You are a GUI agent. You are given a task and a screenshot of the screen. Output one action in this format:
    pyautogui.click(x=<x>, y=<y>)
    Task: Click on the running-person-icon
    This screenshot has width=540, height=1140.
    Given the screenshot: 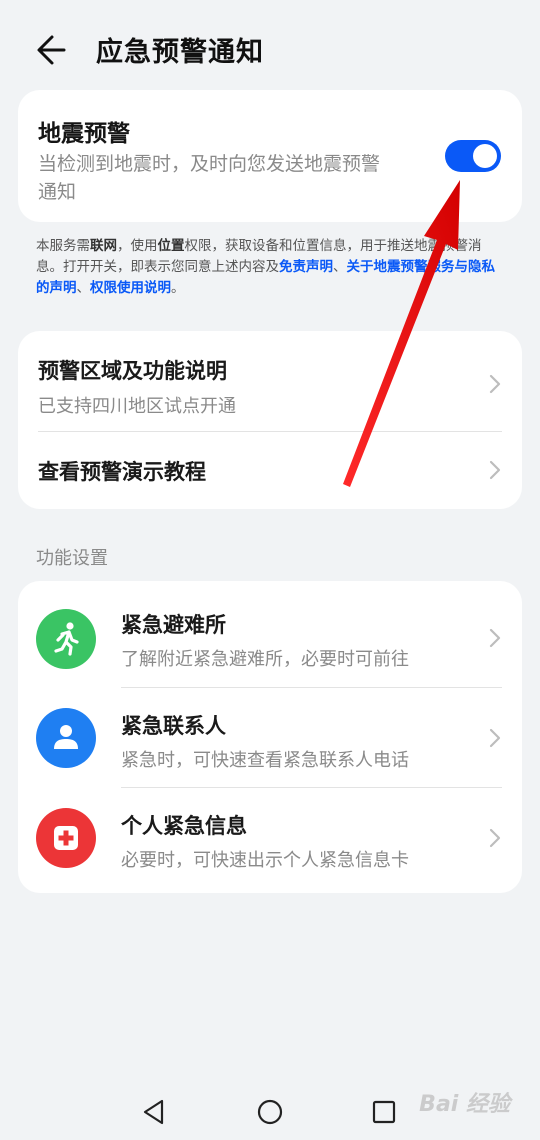 What is the action you would take?
    pyautogui.click(x=66, y=639)
    